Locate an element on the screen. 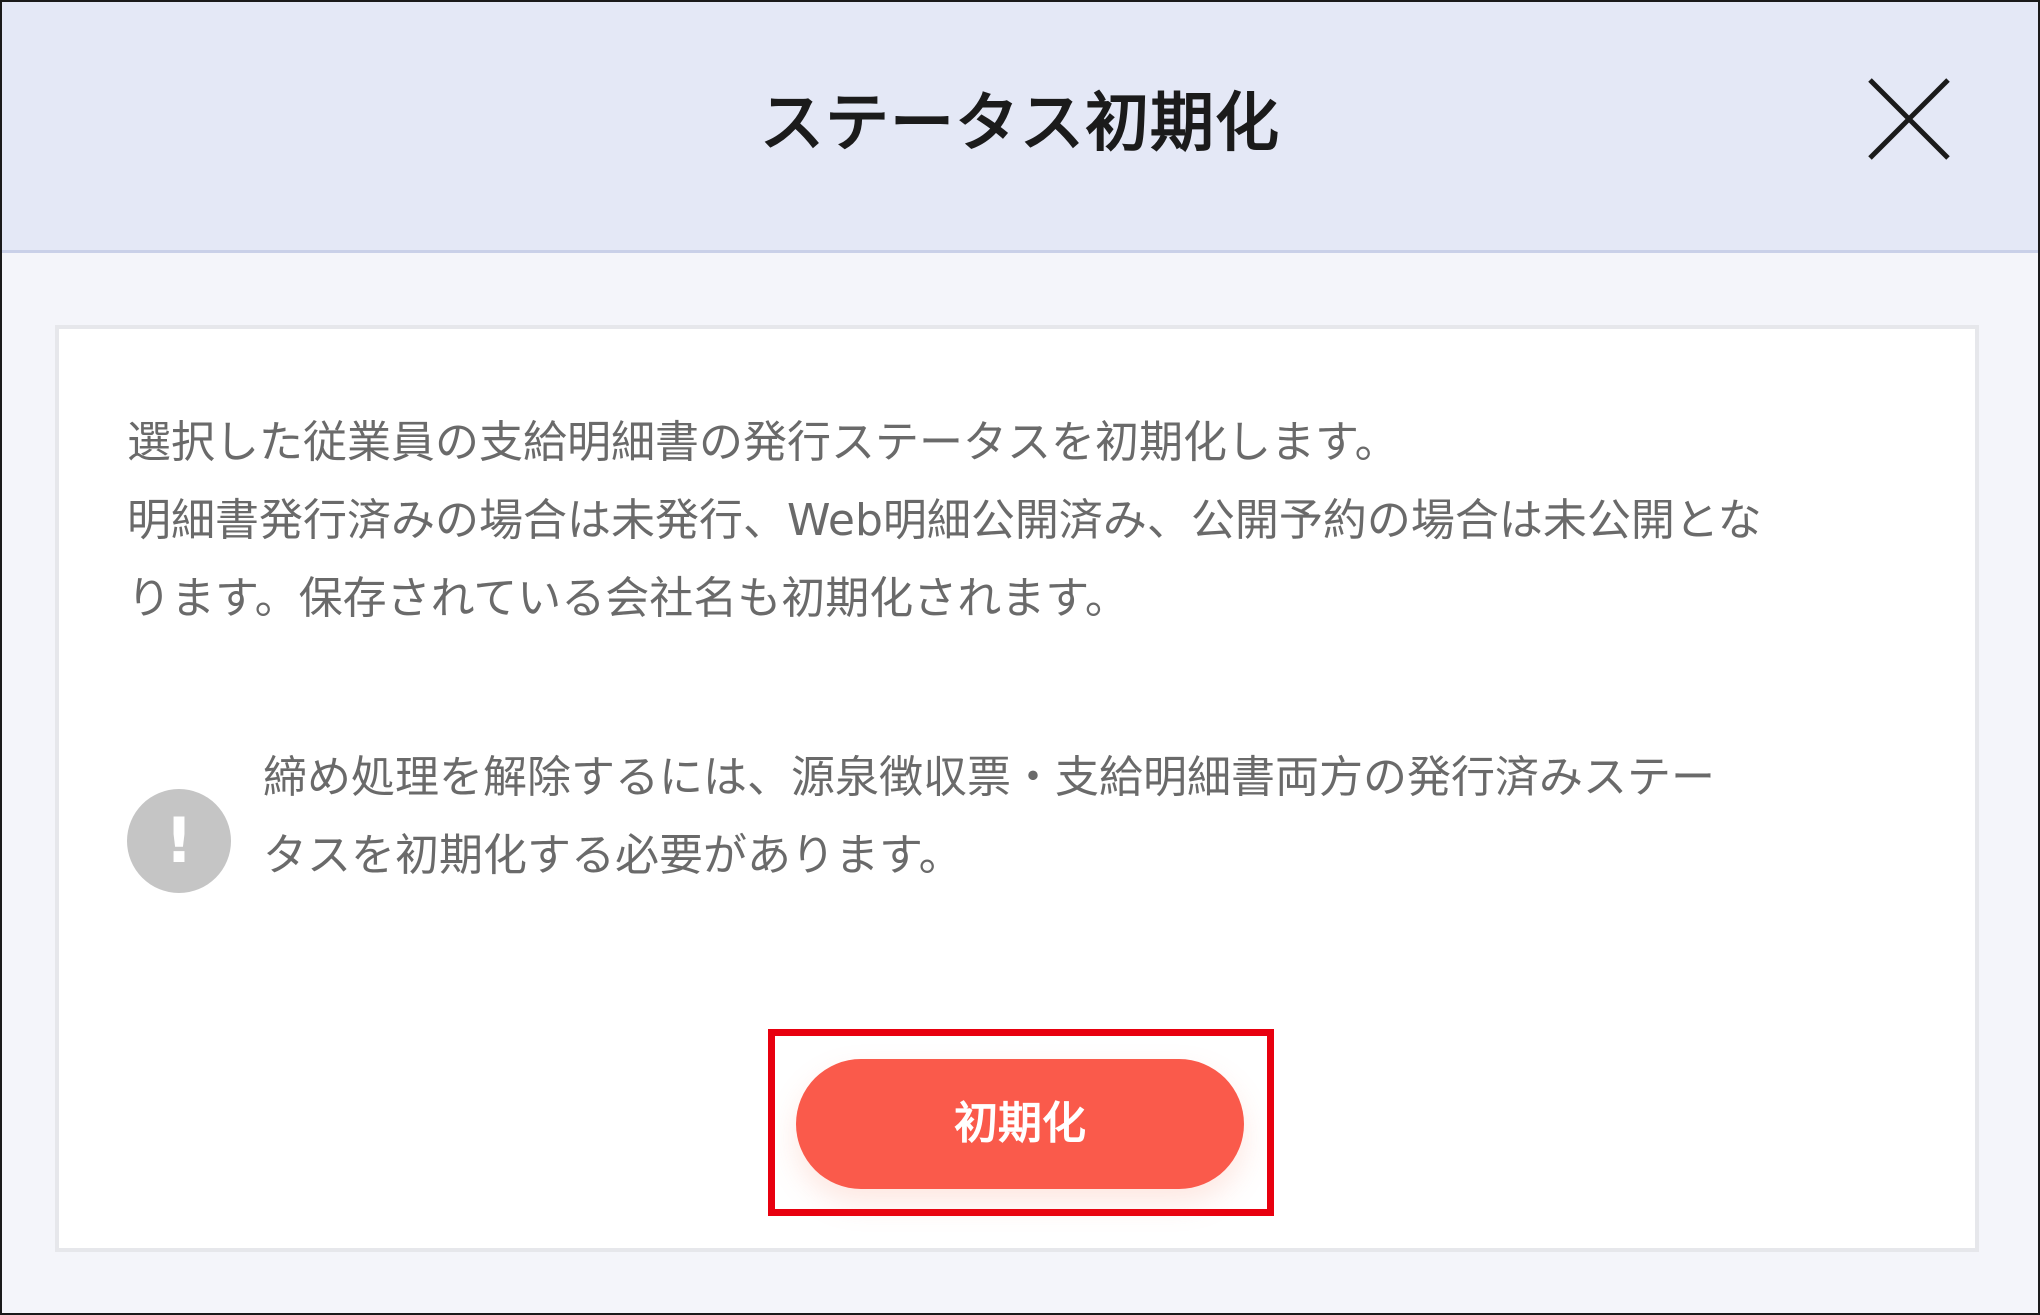  exclamation-icon: ! is located at coordinates (179, 841).